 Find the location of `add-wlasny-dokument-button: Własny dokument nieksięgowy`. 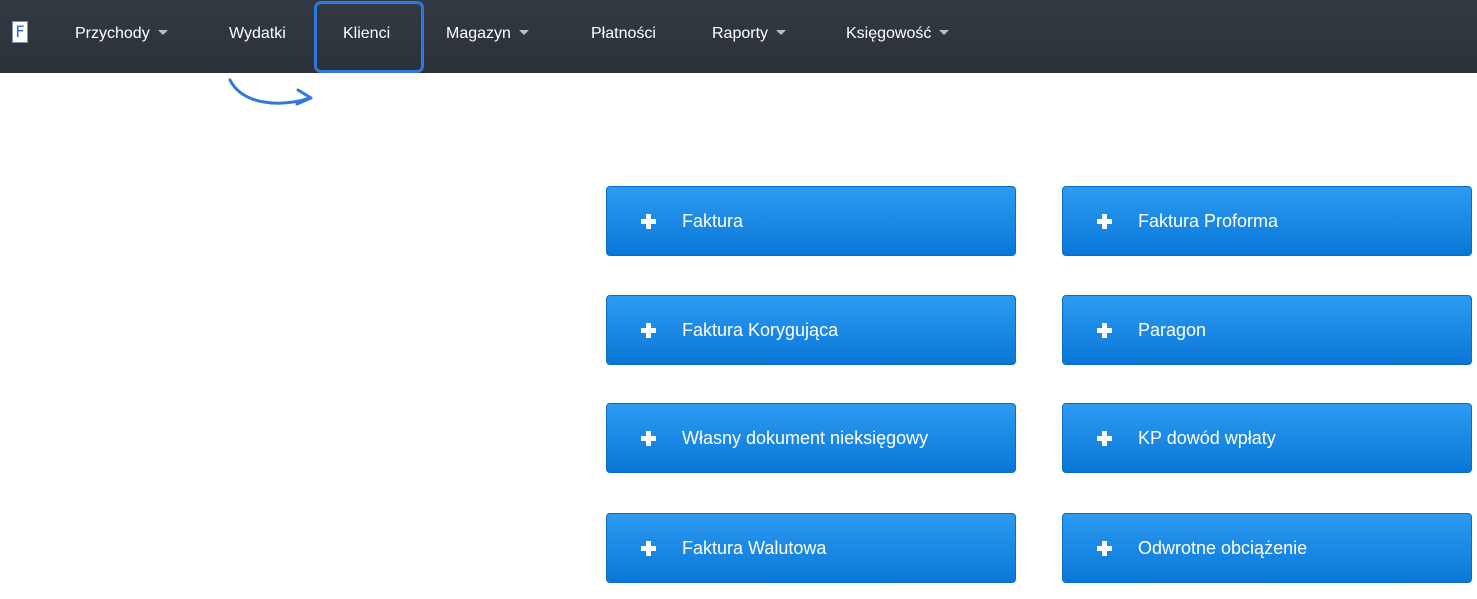

add-wlasny-dokument-button: Własny dokument nieksięgowy is located at coordinates (811, 438).